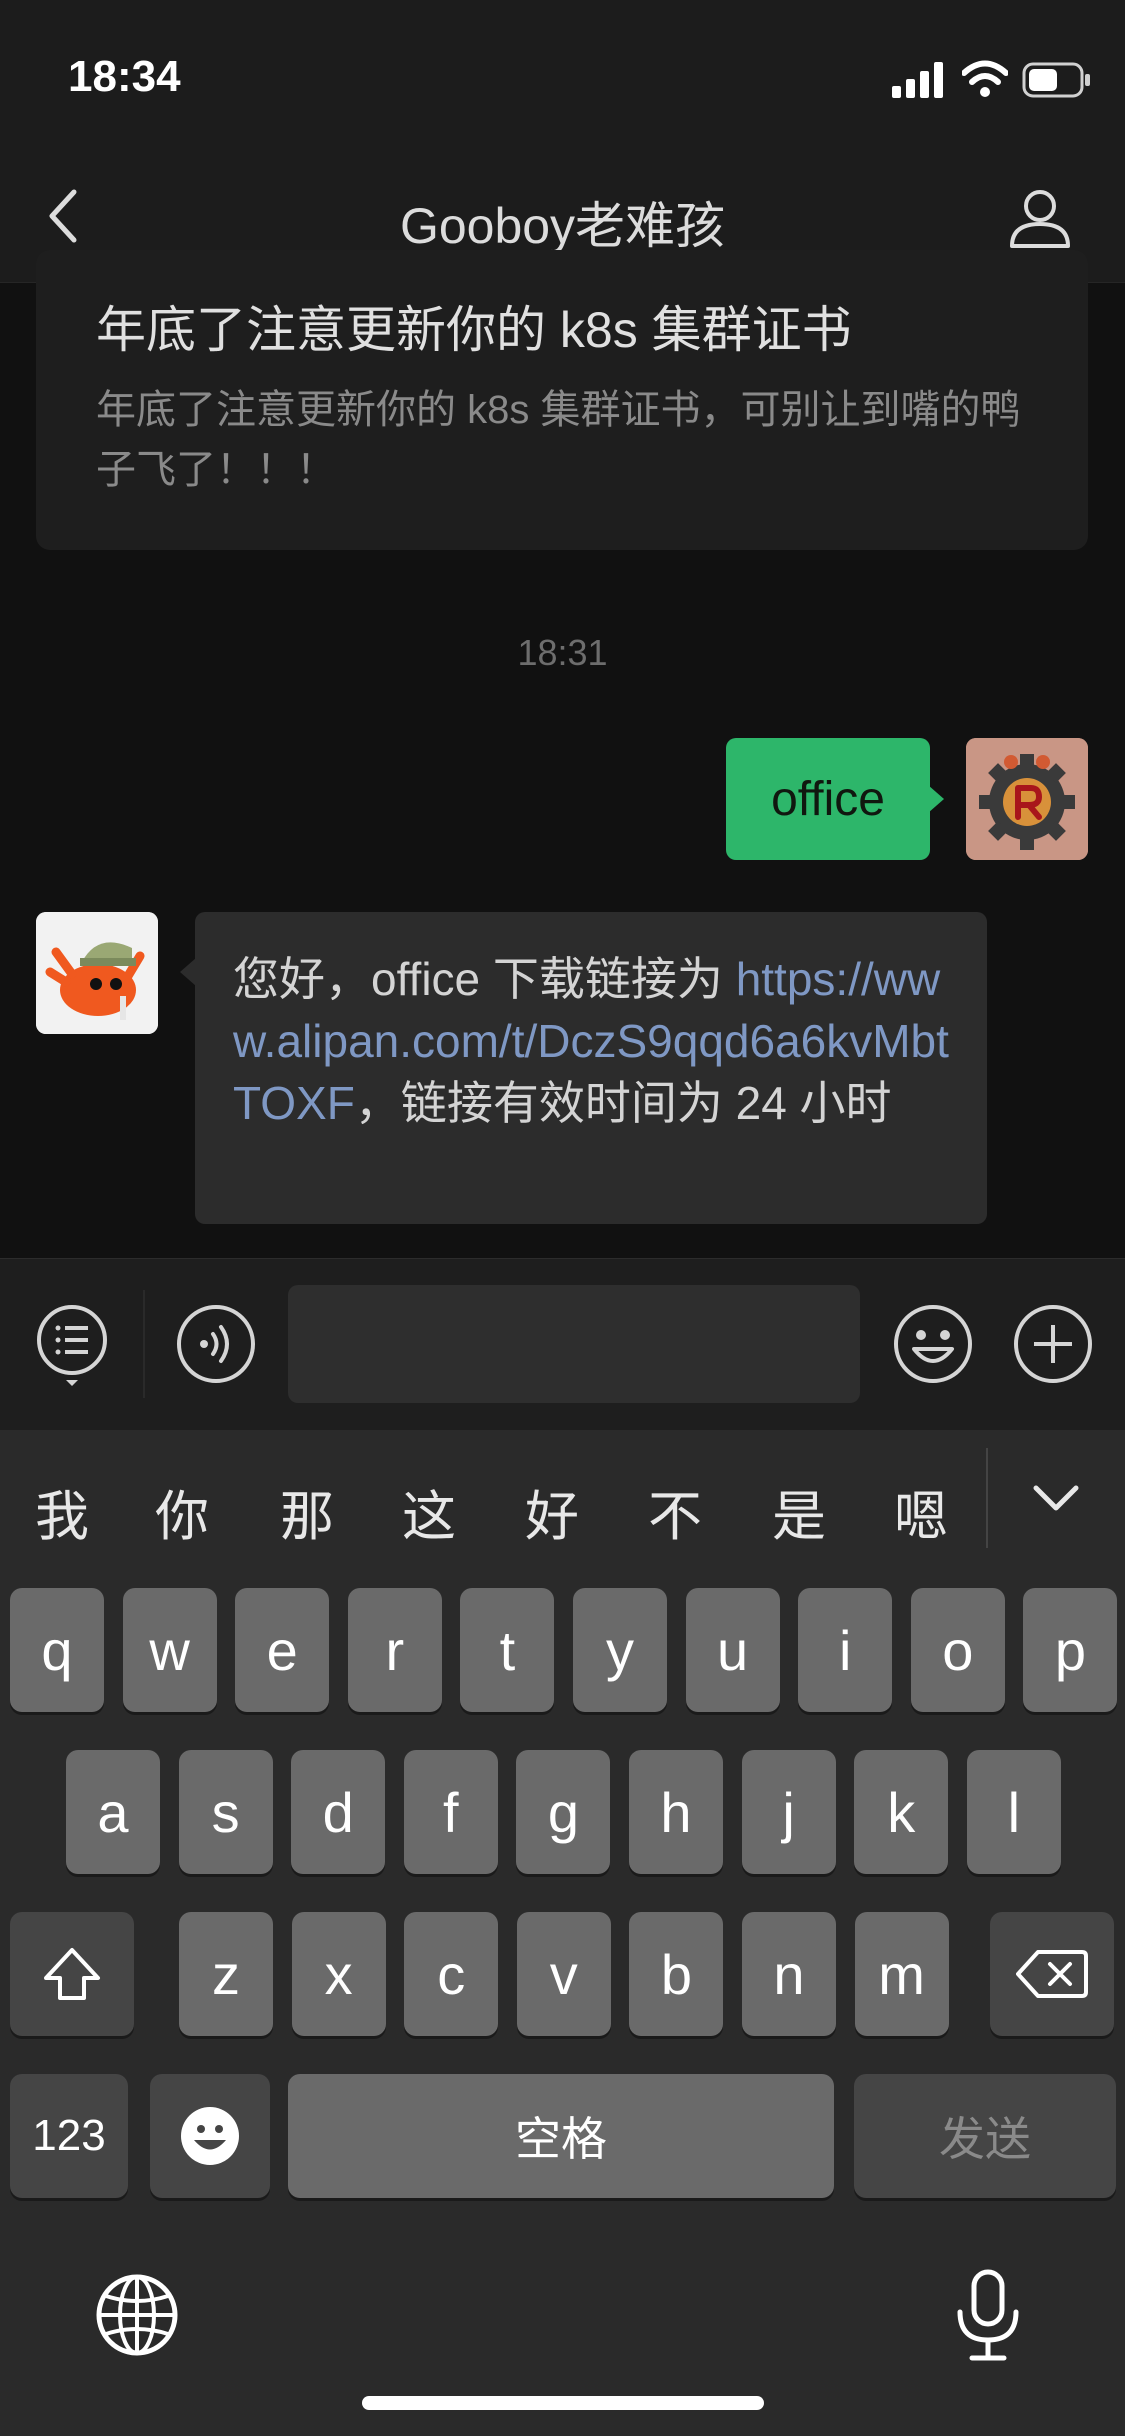 The height and width of the screenshot is (2436, 1125). What do you see at coordinates (623, 1103) in the screenshot?
I see `message-text: ，链接有效时间为 24 小时` at bounding box center [623, 1103].